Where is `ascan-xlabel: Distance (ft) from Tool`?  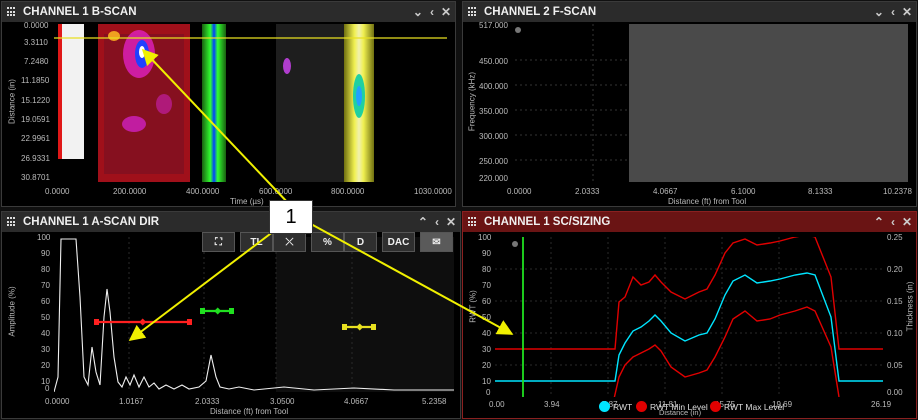 ascan-xlabel: Distance (ft) from Tool is located at coordinates (249, 411).